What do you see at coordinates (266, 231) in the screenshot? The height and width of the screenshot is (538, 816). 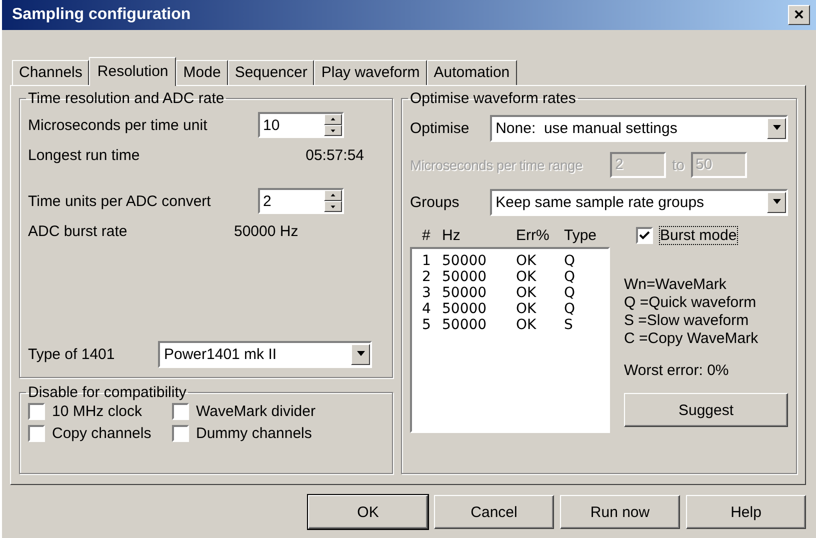 I see `info-value: 50000 Hz` at bounding box center [266, 231].